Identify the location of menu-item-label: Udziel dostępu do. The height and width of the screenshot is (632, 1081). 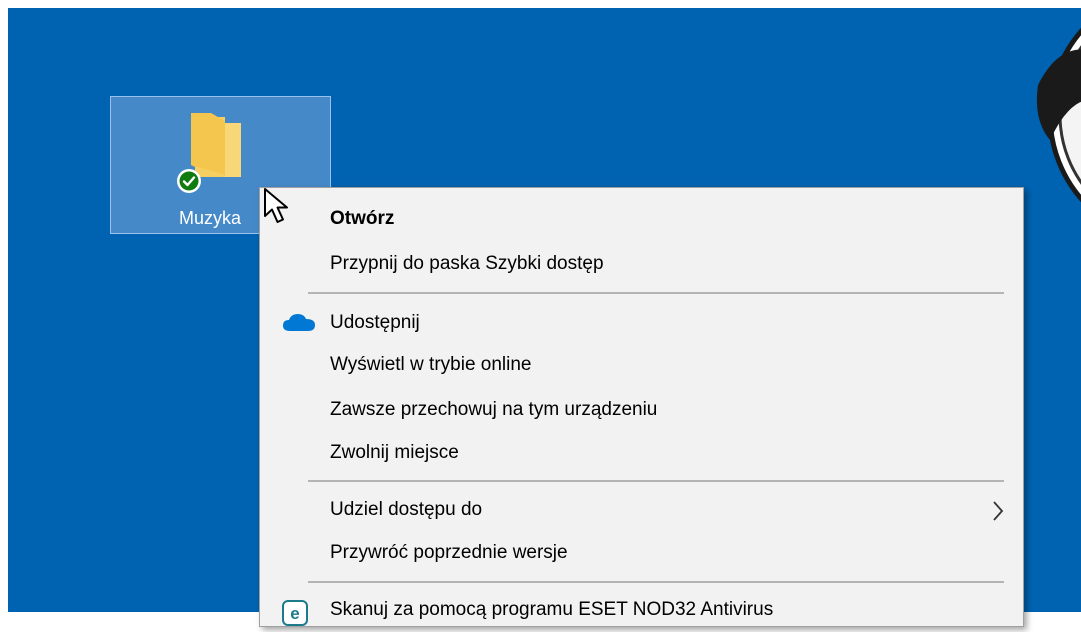
(406, 509).